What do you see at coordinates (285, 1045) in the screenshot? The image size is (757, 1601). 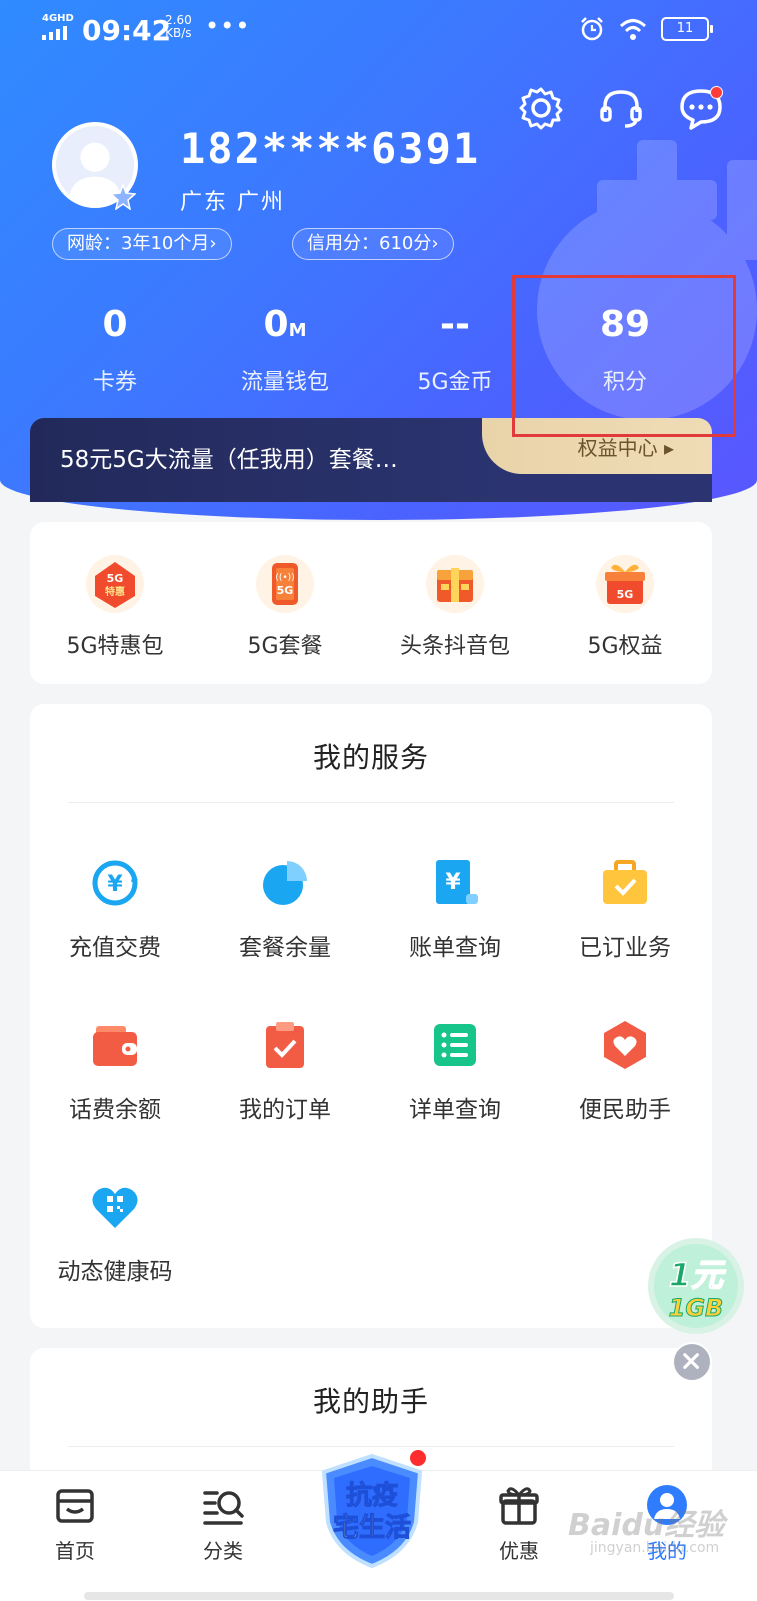 I see `clipboard-check-icon` at bounding box center [285, 1045].